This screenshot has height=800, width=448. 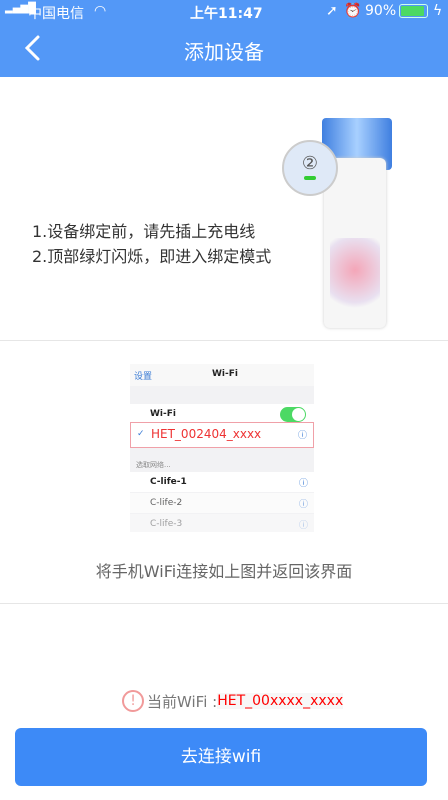 What do you see at coordinates (224, 571) in the screenshot?
I see `connect-instruction: 将手机WiFi连接如上图并返回该界面` at bounding box center [224, 571].